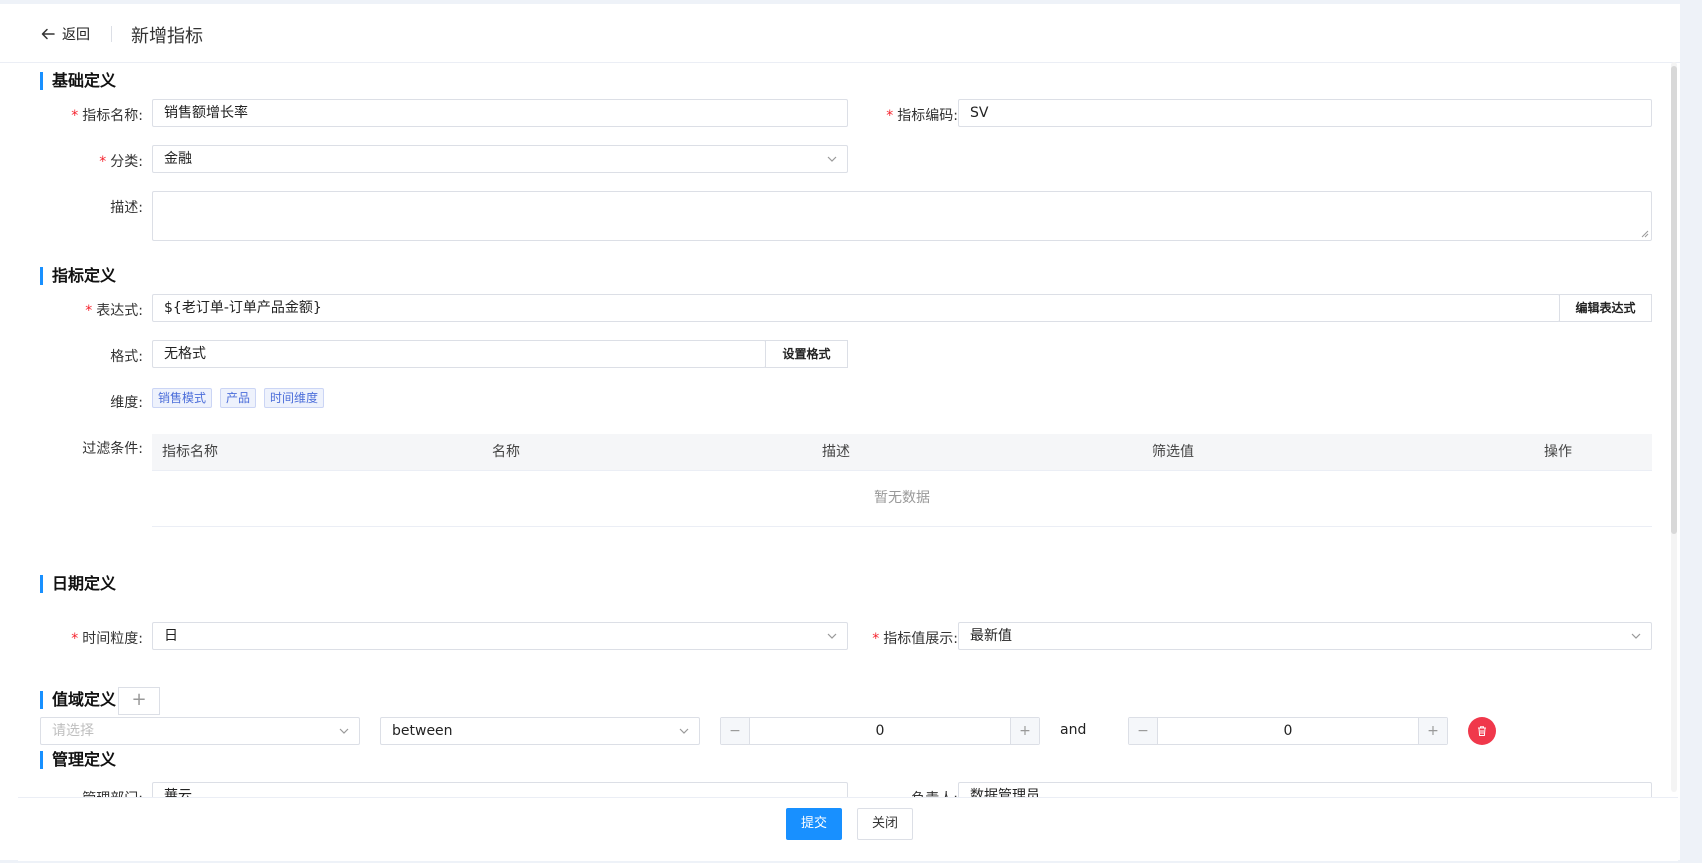 Image resolution: width=1702 pixels, height=863 pixels. What do you see at coordinates (814, 824) in the screenshot?
I see `submit-button: 提交` at bounding box center [814, 824].